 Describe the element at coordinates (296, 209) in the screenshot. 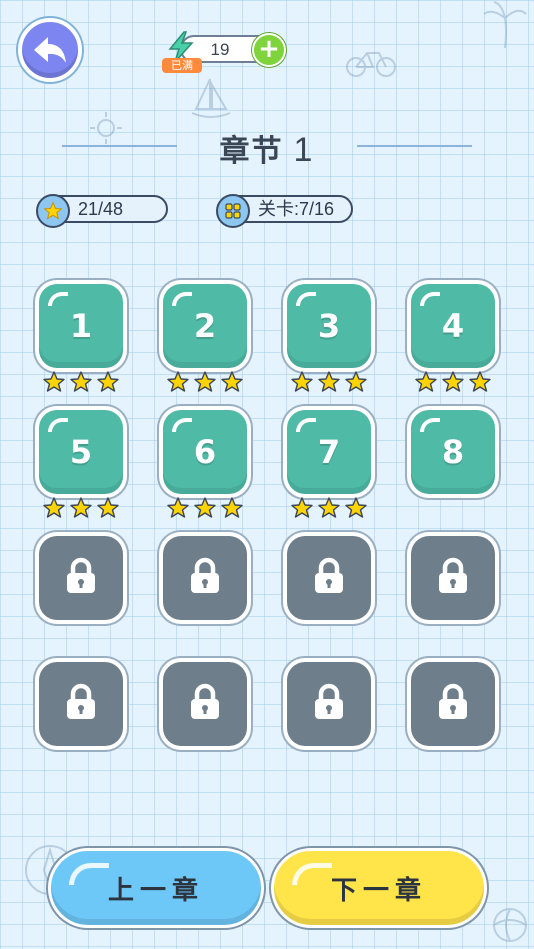

I see `levels-progress-value: 关卡:7/16` at that location.